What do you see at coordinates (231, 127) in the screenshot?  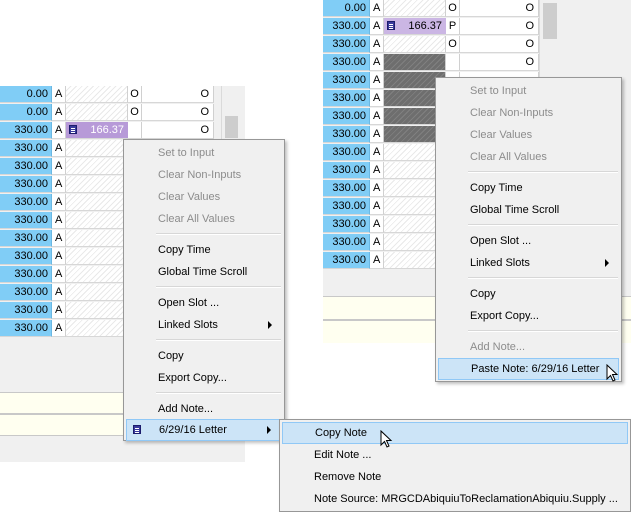 I see `left-scroll-thumb` at bounding box center [231, 127].